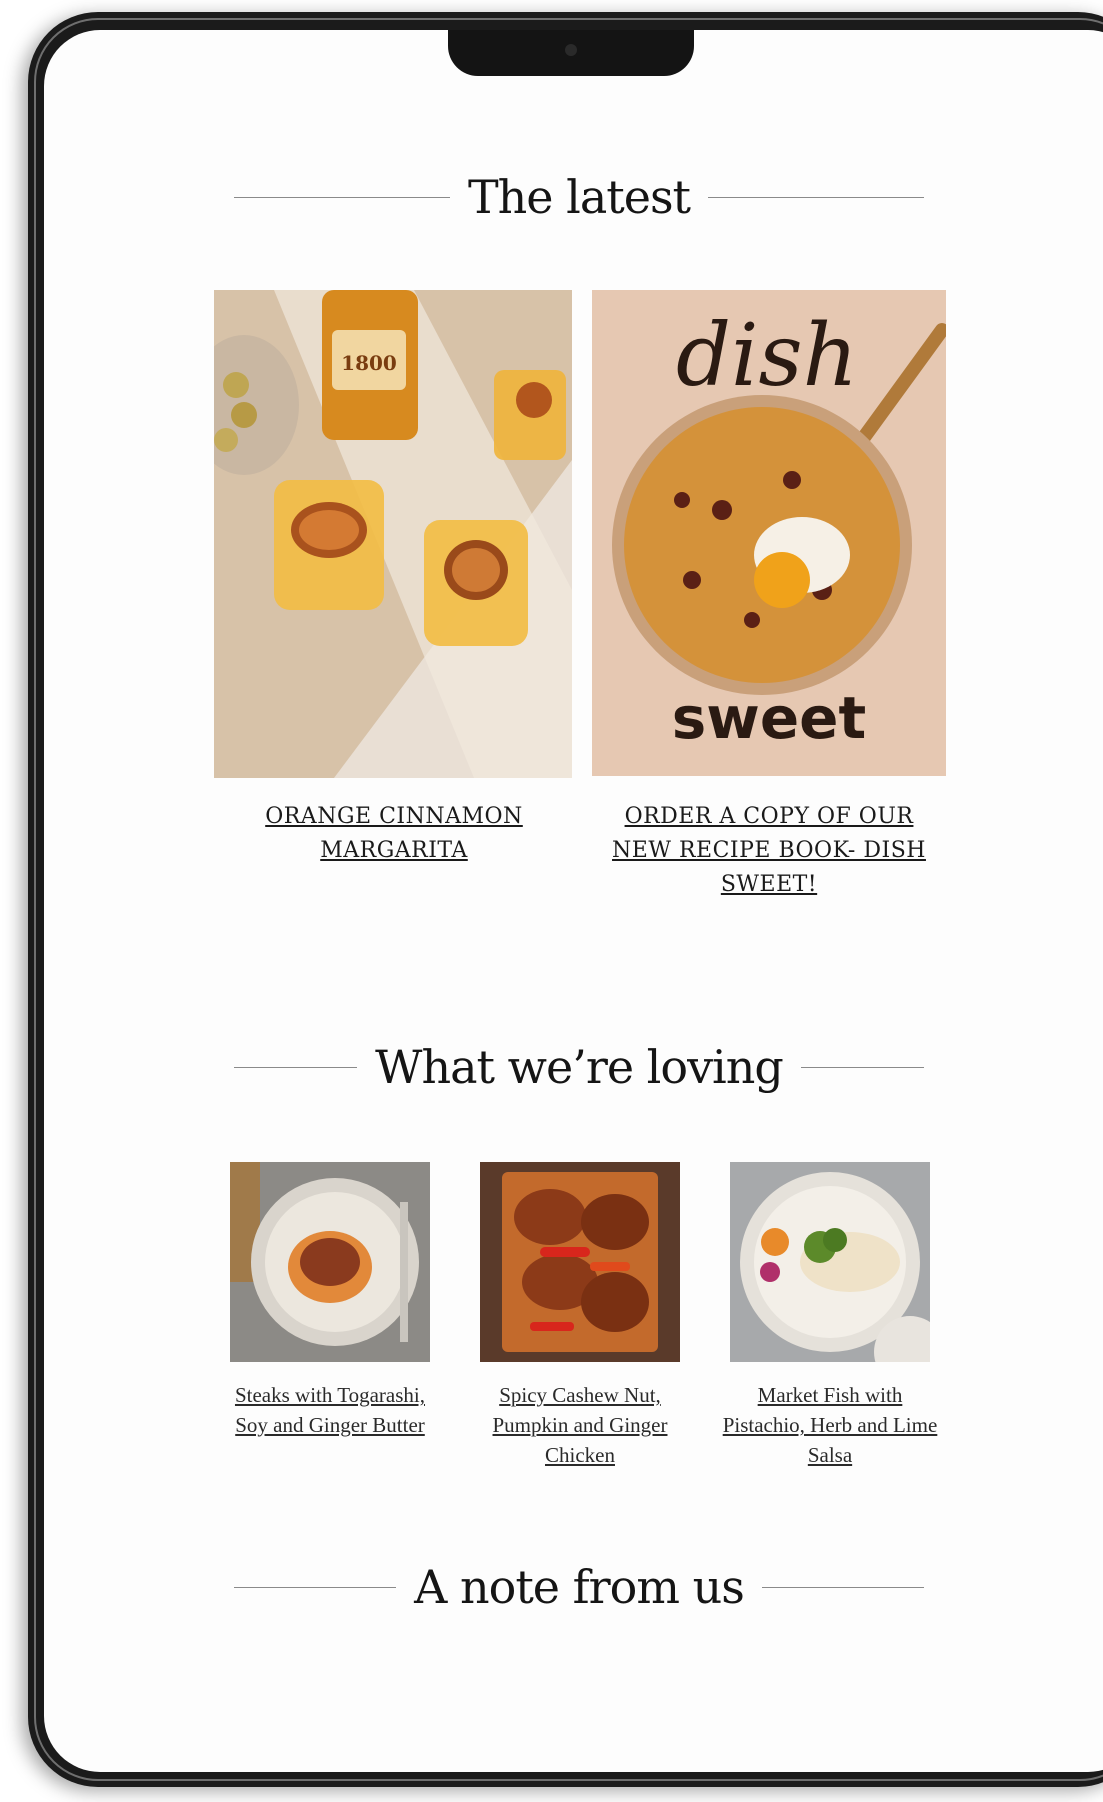 This screenshot has height=1802, width=1103. What do you see at coordinates (769, 718) in the screenshot?
I see `book-cover-subtitle: sweet` at bounding box center [769, 718].